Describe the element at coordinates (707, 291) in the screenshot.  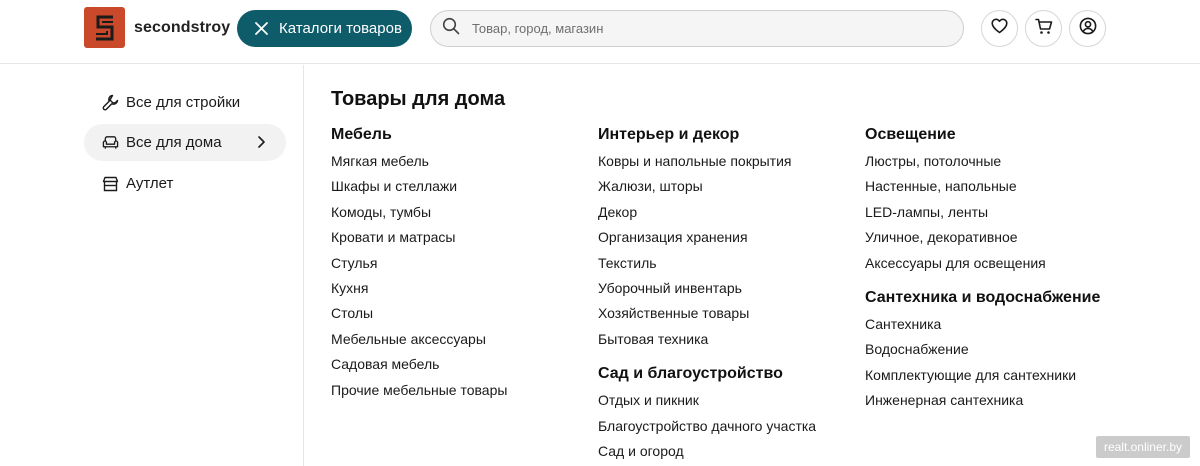
I see `category-link: Уборочный инвентарь` at that location.